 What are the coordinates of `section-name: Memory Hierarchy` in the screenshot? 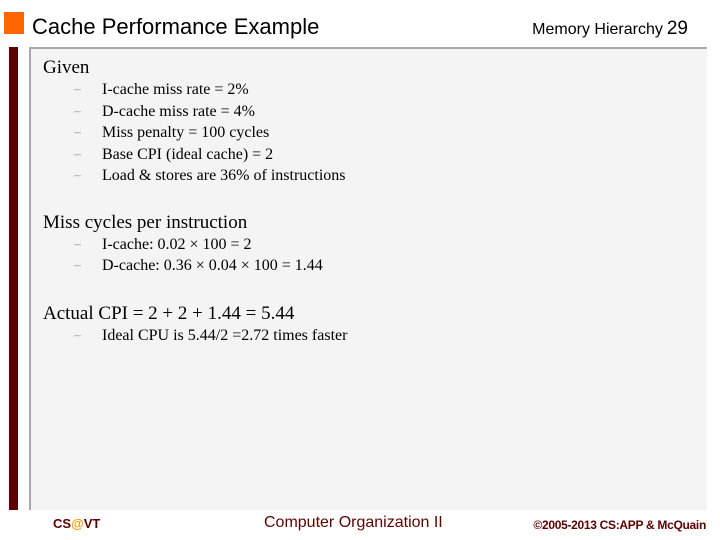 It's located at (597, 29).